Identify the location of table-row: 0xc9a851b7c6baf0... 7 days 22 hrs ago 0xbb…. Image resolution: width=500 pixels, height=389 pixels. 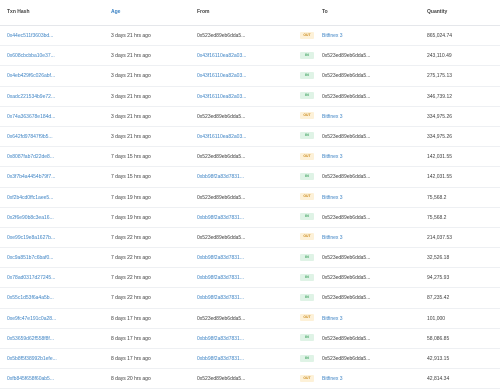
(250, 258).